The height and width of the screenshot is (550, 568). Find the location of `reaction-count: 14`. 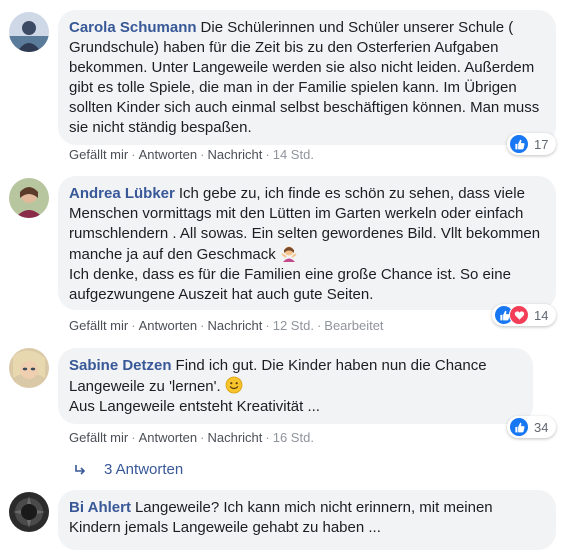

reaction-count: 14 is located at coordinates (541, 315).